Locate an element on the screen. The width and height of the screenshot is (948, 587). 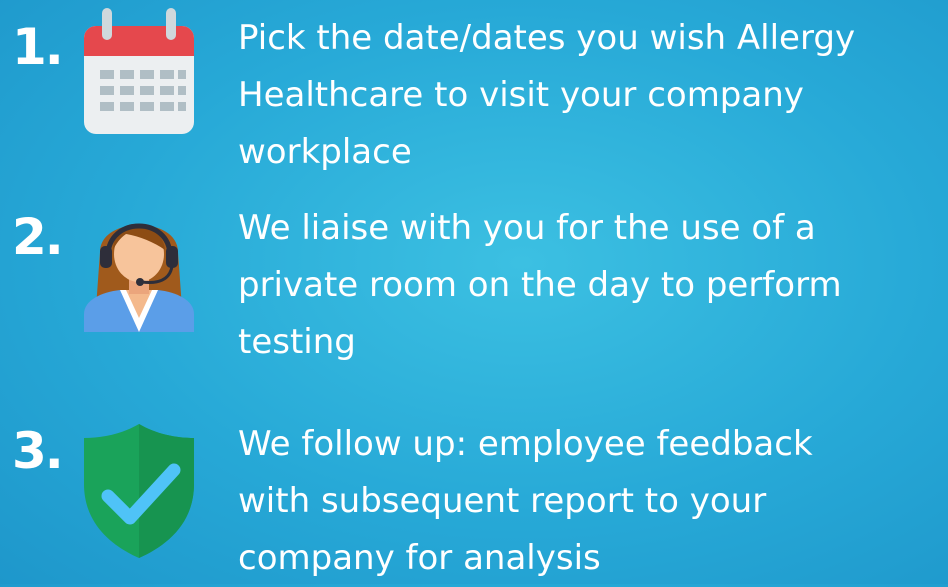
step-number: 2. is located at coordinates (38, 237).